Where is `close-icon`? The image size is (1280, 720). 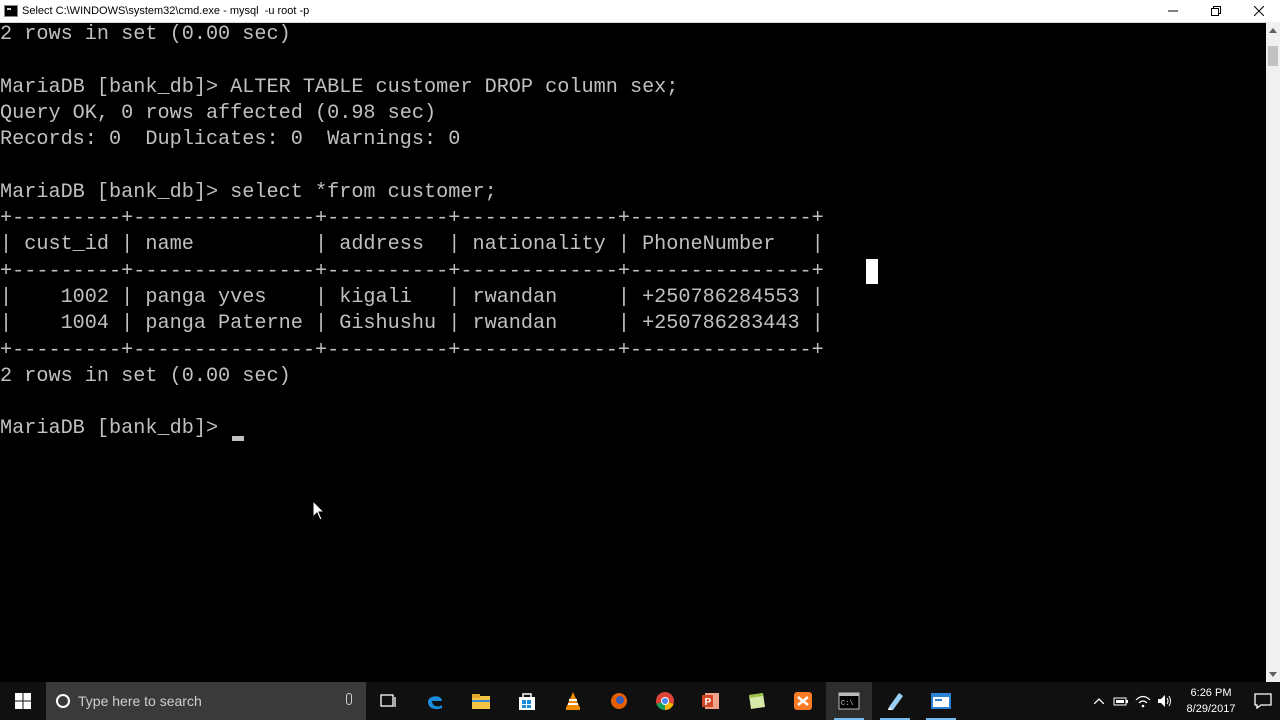
close-icon is located at coordinates (1258, 11).